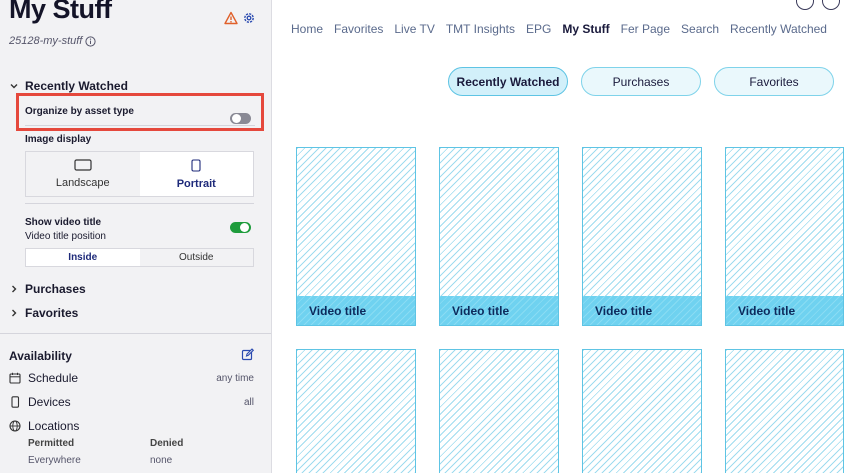 This screenshot has width=850, height=473. What do you see at coordinates (82, 183) in the screenshot?
I see `image-option-landscape-label: Landscape` at bounding box center [82, 183].